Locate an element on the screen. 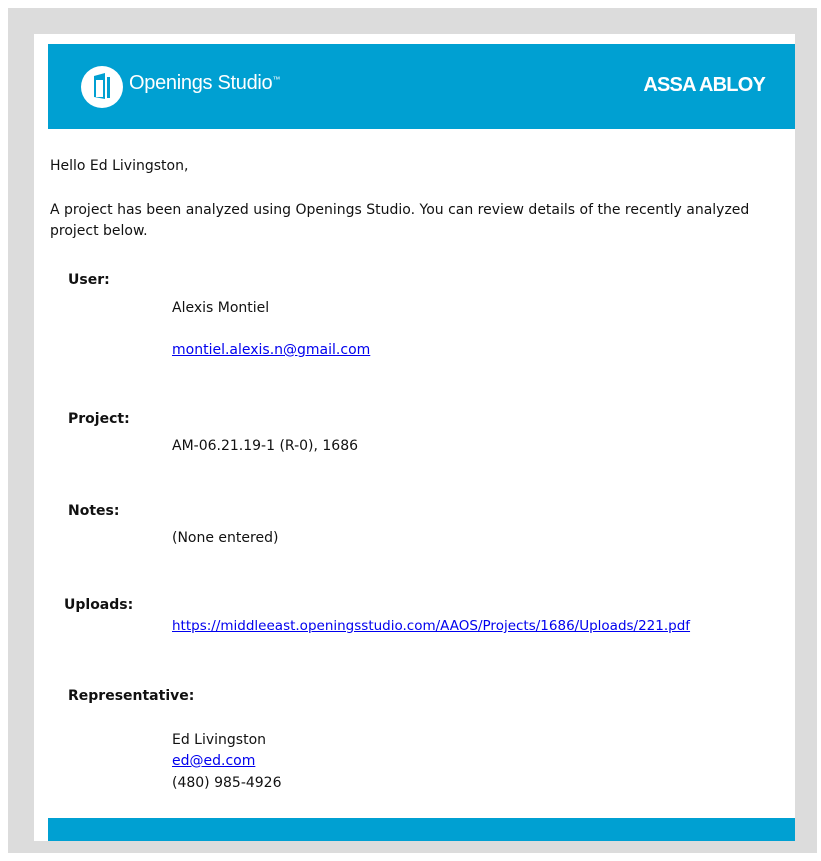 This screenshot has height=861, width=821. trademark-symbol: ™ is located at coordinates (276, 79).